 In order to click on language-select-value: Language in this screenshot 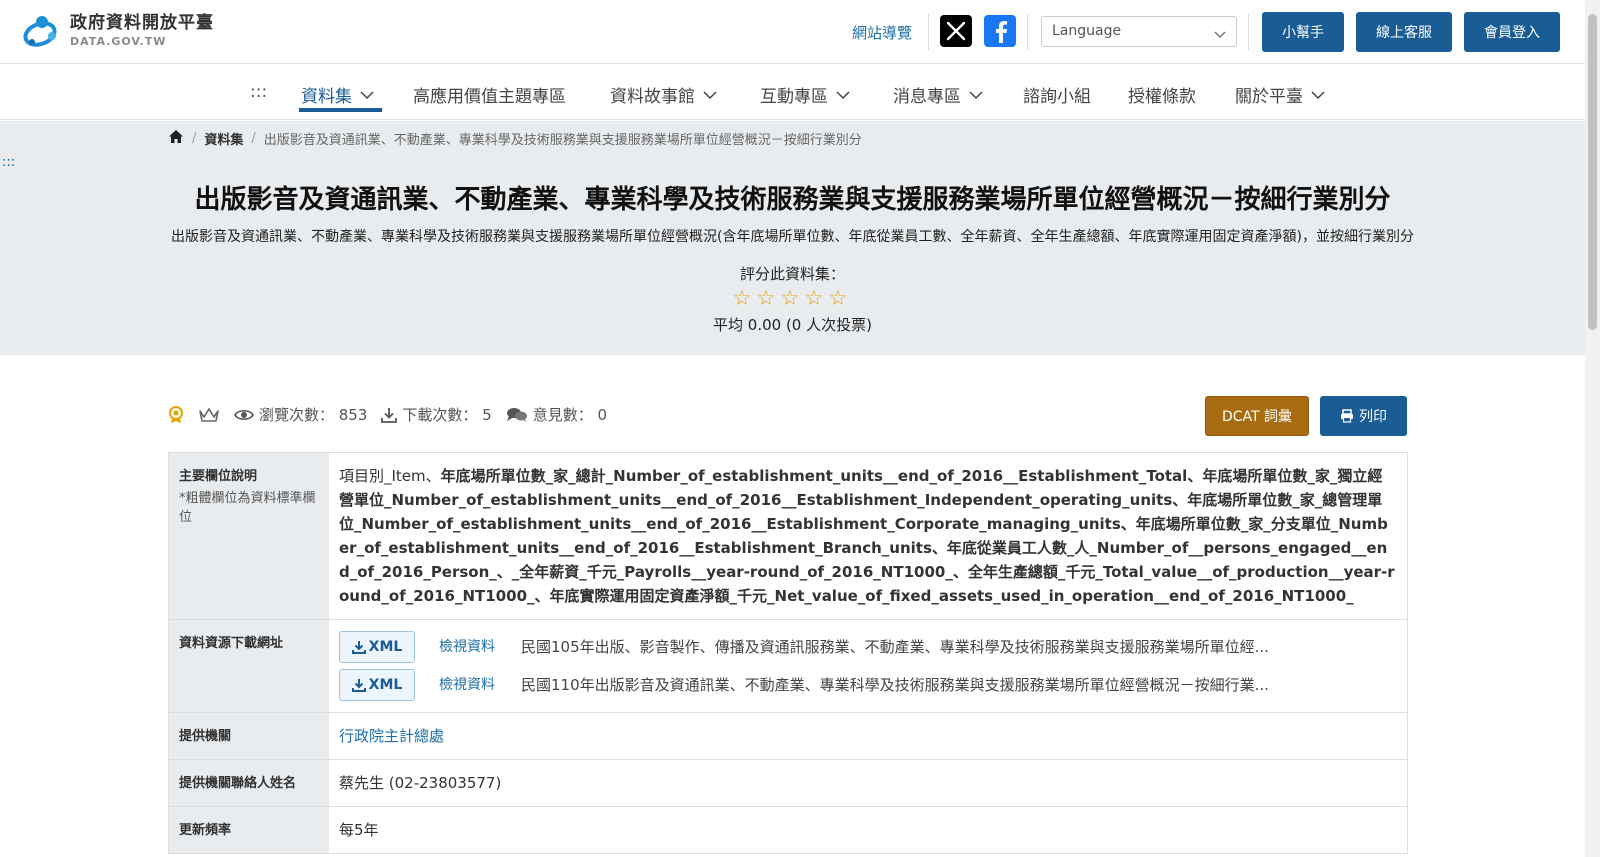, I will do `click(1087, 31)`.